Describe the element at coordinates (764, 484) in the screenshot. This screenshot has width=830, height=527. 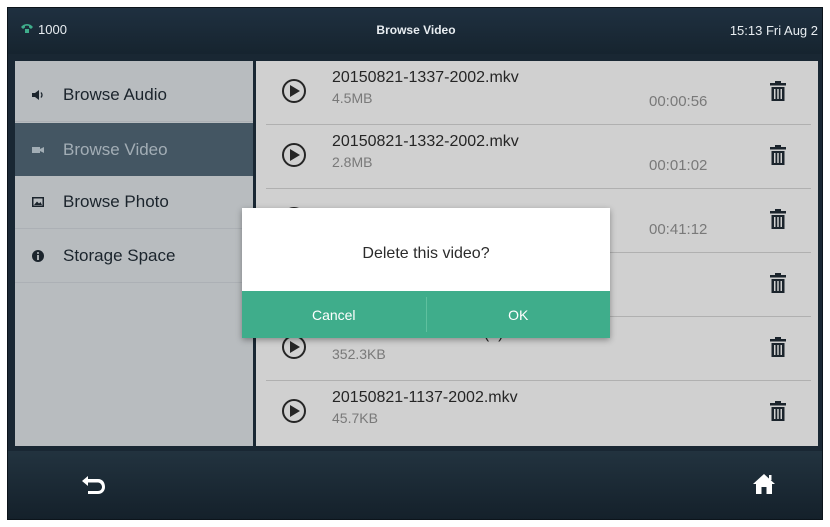
I see `home-icon` at that location.